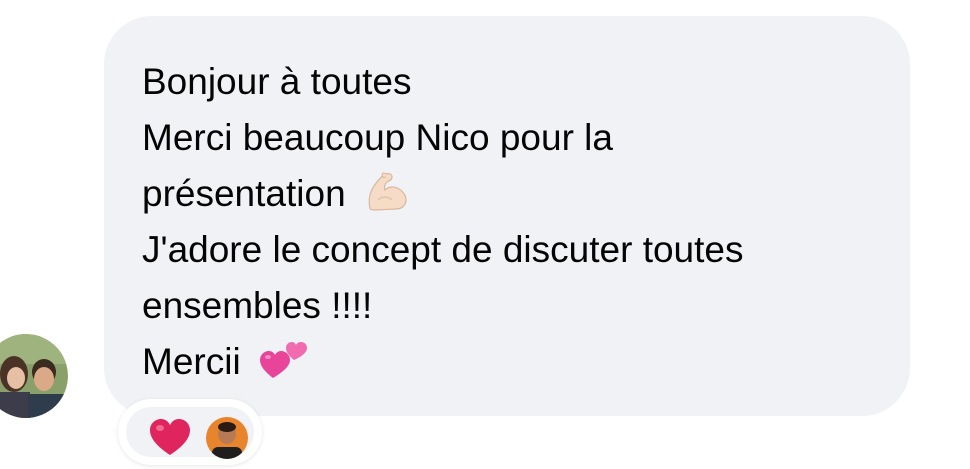 The width and height of the screenshot is (970, 469). What do you see at coordinates (387, 199) in the screenshot?
I see `flexed-biceps-icon` at bounding box center [387, 199].